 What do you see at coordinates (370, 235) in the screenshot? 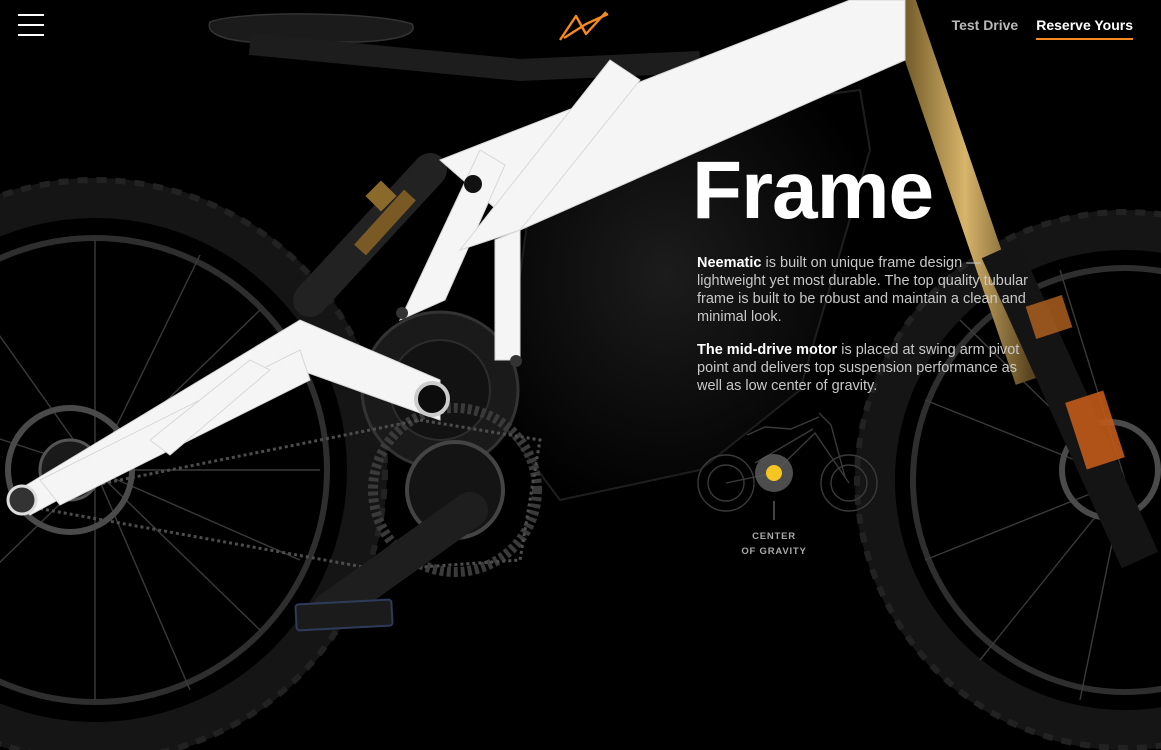
I see `rear-shock` at bounding box center [370, 235].